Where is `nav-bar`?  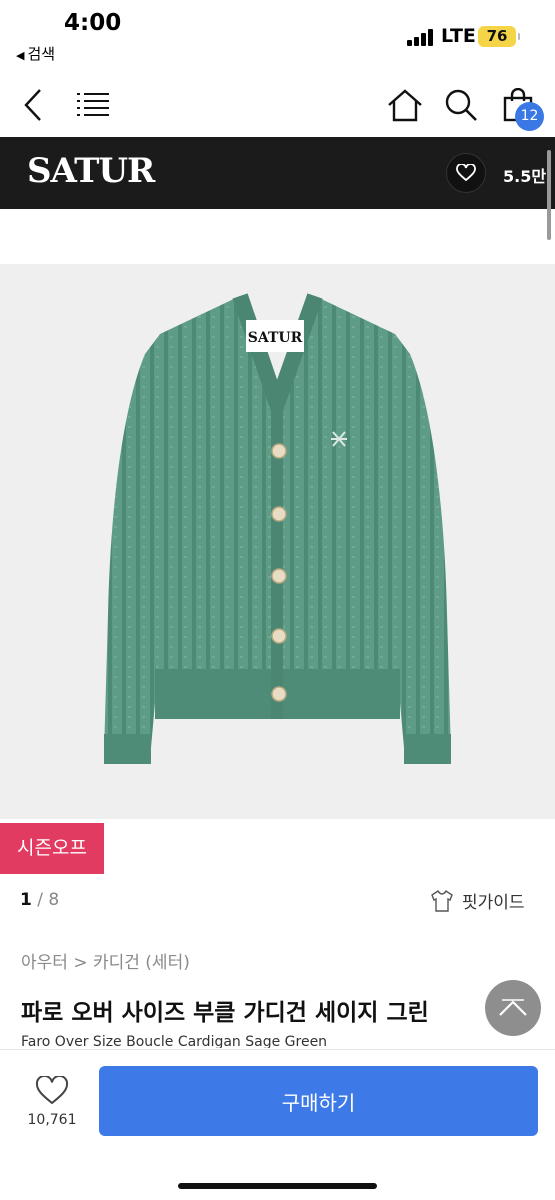
nav-bar is located at coordinates (277, 104).